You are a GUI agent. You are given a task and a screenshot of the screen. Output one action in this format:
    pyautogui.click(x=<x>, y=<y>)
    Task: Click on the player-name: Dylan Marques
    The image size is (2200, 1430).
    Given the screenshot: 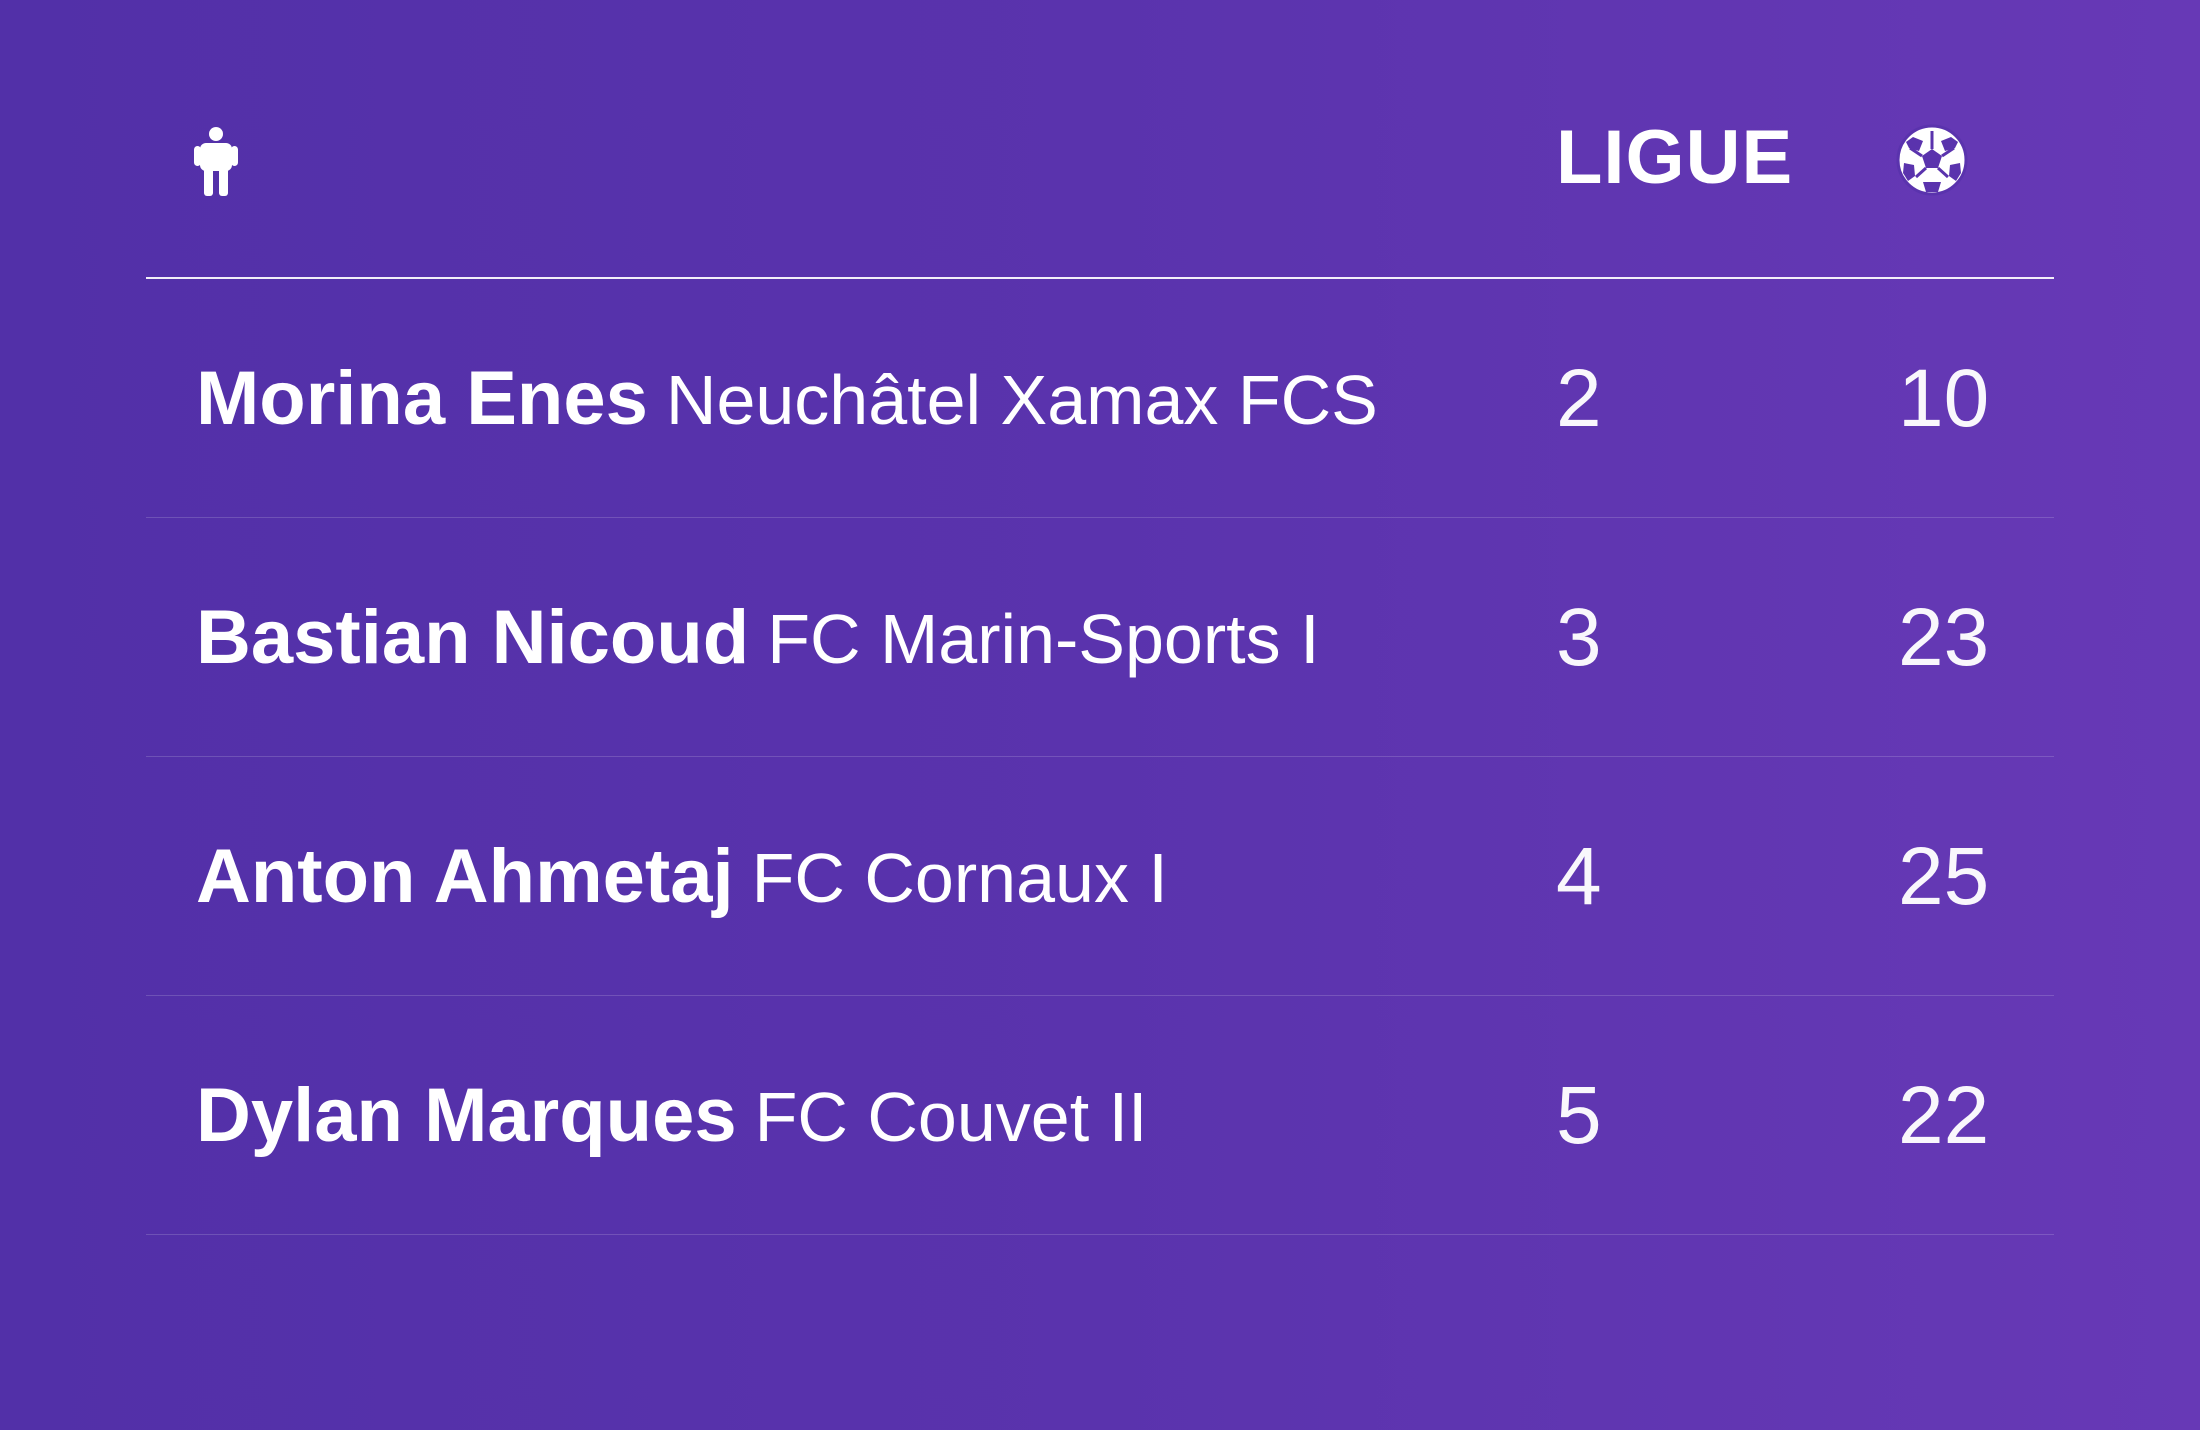 What is the action you would take?
    pyautogui.click(x=466, y=1115)
    